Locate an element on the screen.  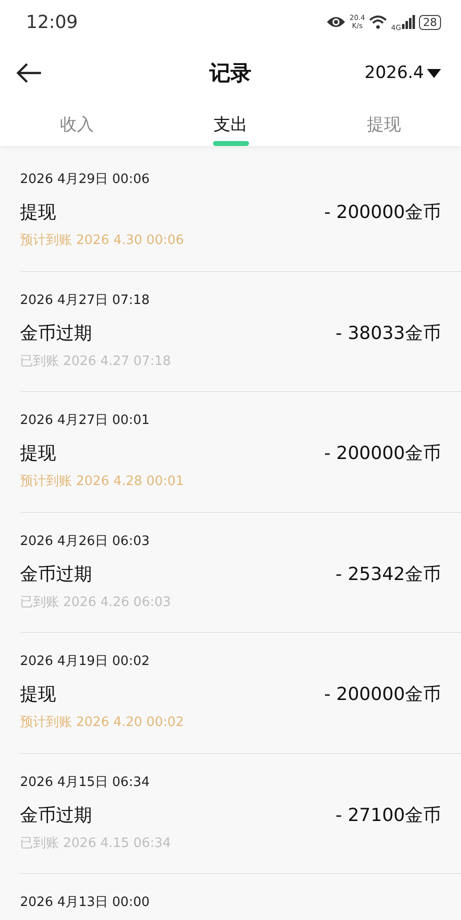
record-status: 预计到账 2026 4.30 00:06 is located at coordinates (102, 240).